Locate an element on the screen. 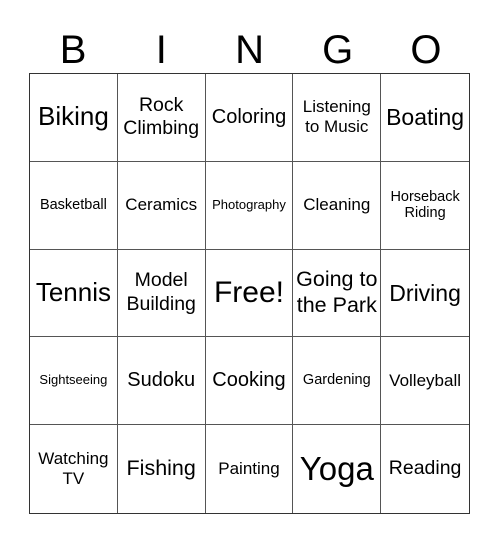  bingo-header: B I N G O is located at coordinates (249, 50).